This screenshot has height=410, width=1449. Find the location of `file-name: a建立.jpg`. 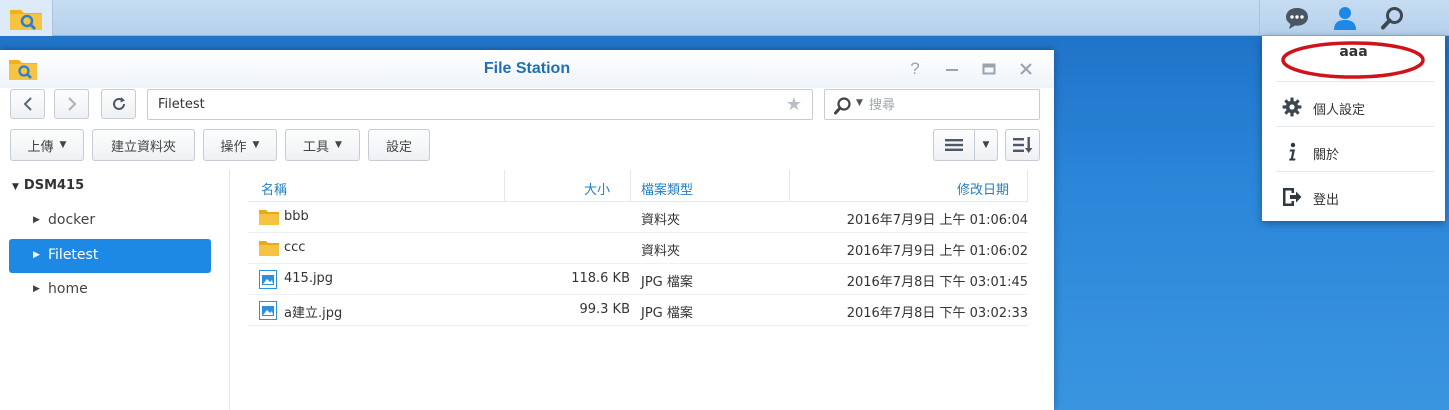

file-name: a建立.jpg is located at coordinates (313, 313).